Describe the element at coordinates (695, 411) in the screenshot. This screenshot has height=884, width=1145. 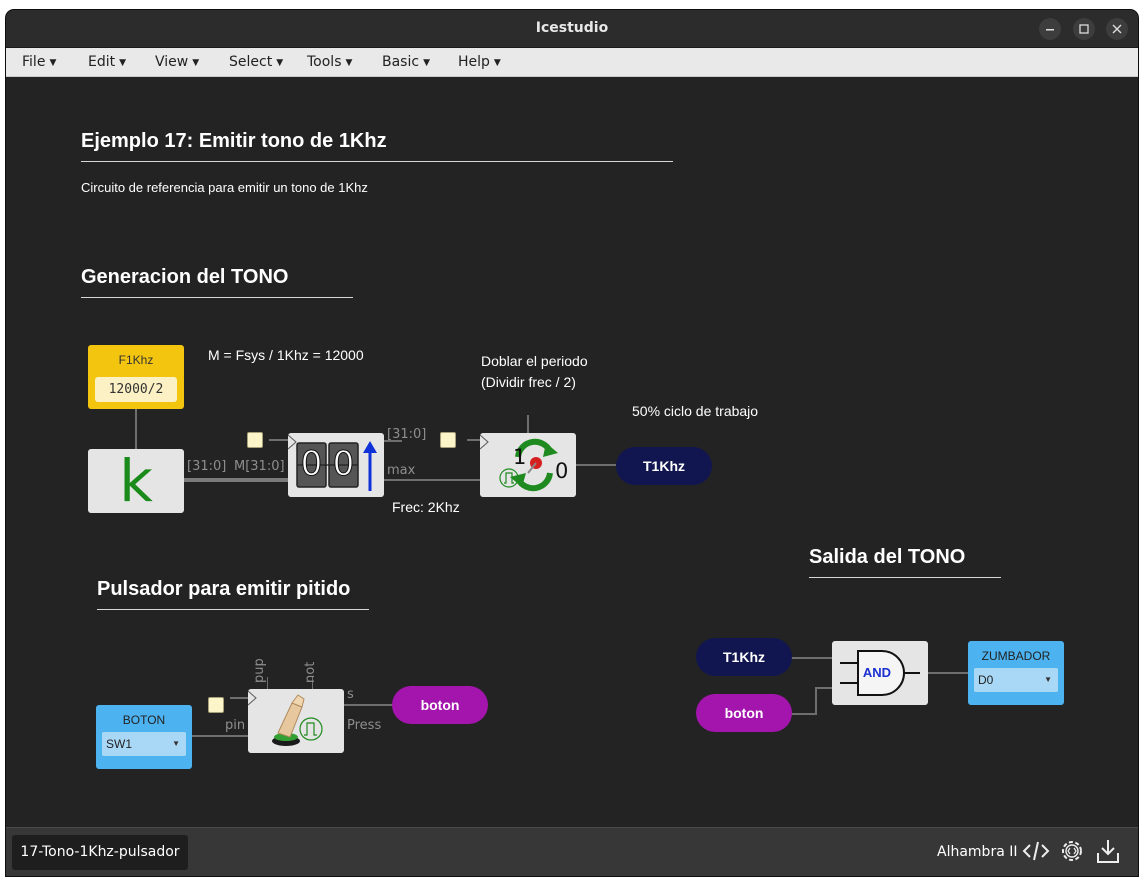
I see `duty-cycle-note: 50% ciclo de trabajo` at that location.